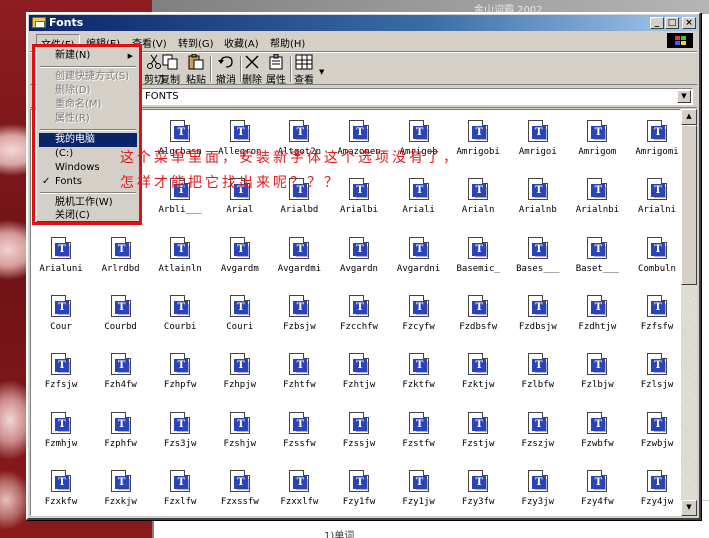 This screenshot has width=709, height=538. I want to click on menu-help: 帮助(H), so click(287, 42).